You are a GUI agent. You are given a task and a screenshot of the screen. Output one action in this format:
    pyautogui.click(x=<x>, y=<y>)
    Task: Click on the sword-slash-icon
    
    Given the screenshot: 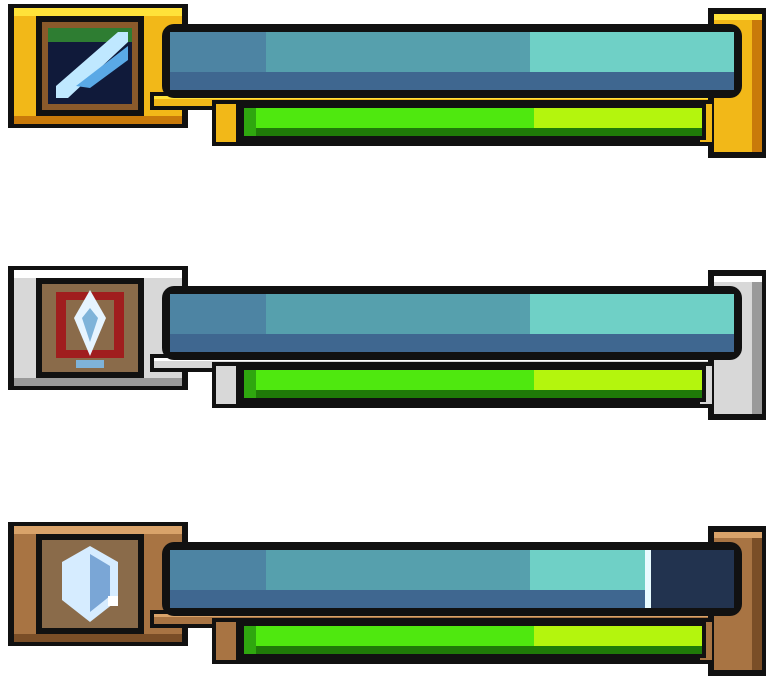 What is the action you would take?
    pyautogui.click(x=90, y=66)
    